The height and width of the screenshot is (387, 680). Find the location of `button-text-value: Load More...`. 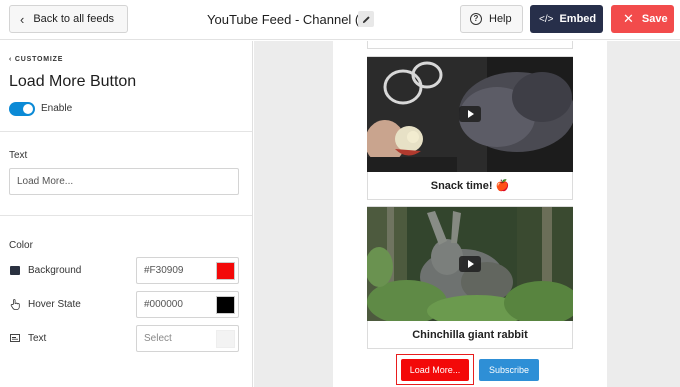

button-text-value: Load More... is located at coordinates (45, 181).